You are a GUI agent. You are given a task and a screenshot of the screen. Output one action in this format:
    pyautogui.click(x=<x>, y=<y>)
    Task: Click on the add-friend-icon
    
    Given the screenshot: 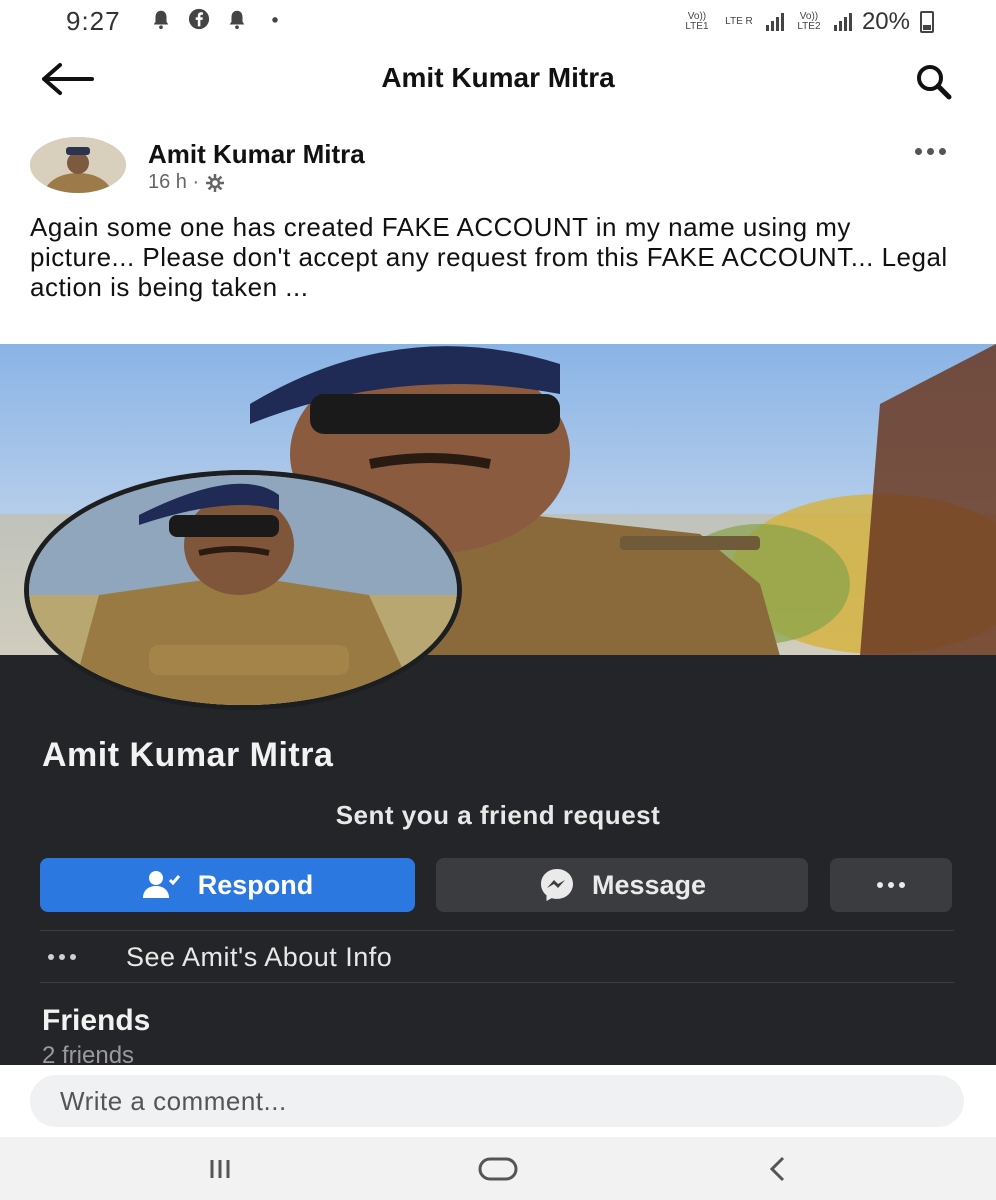 What is the action you would take?
    pyautogui.click(x=161, y=884)
    